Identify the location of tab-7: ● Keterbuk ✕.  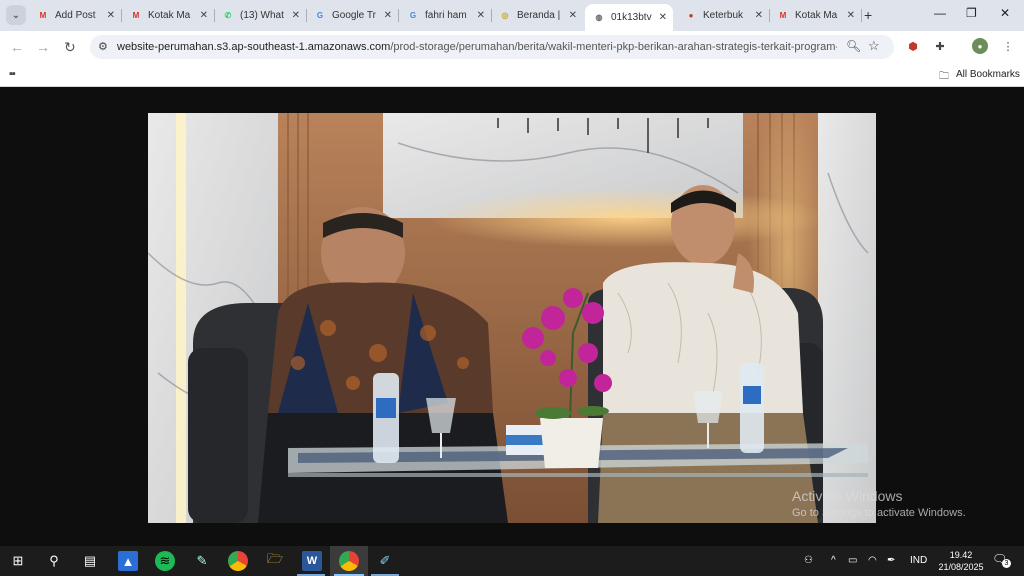
(723, 15).